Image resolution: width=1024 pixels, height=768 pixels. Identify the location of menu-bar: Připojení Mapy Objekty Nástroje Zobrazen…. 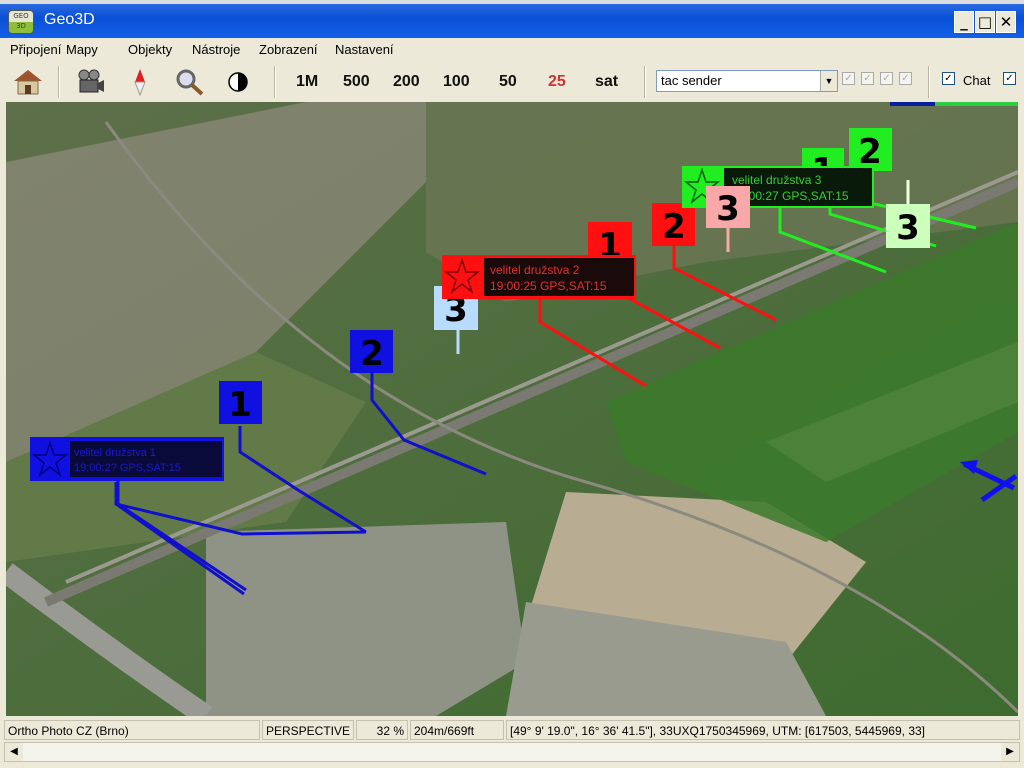
(512, 50).